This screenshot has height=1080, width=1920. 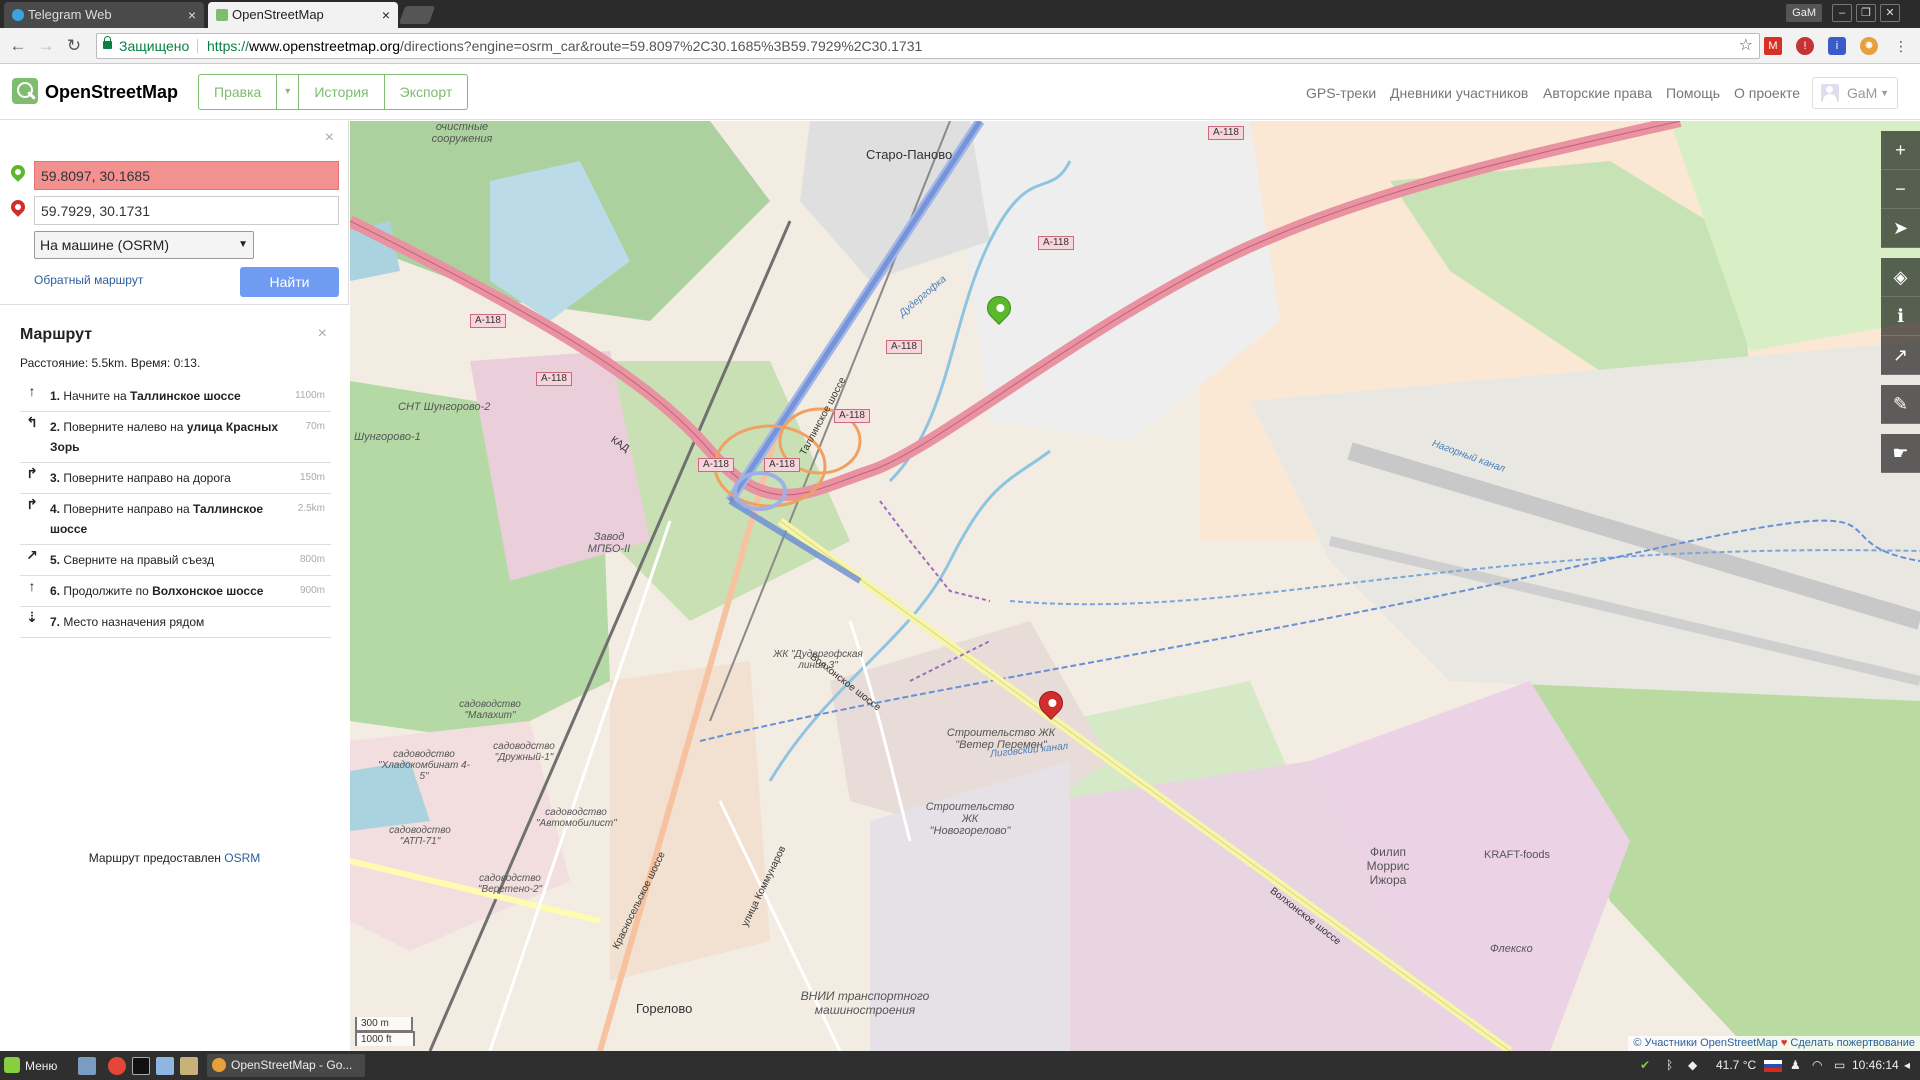 I want to click on to-field, so click(x=186, y=210).